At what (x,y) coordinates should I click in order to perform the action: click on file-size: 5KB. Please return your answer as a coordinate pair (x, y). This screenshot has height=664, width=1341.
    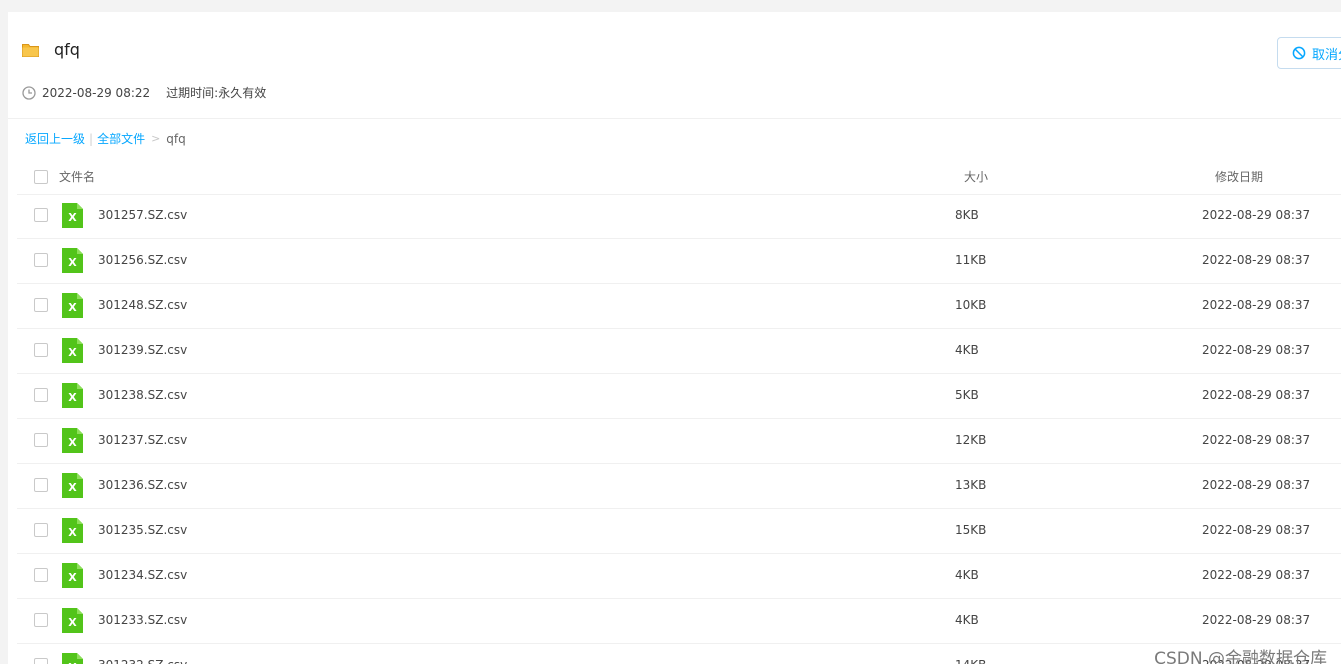
    Looking at the image, I should click on (967, 395).